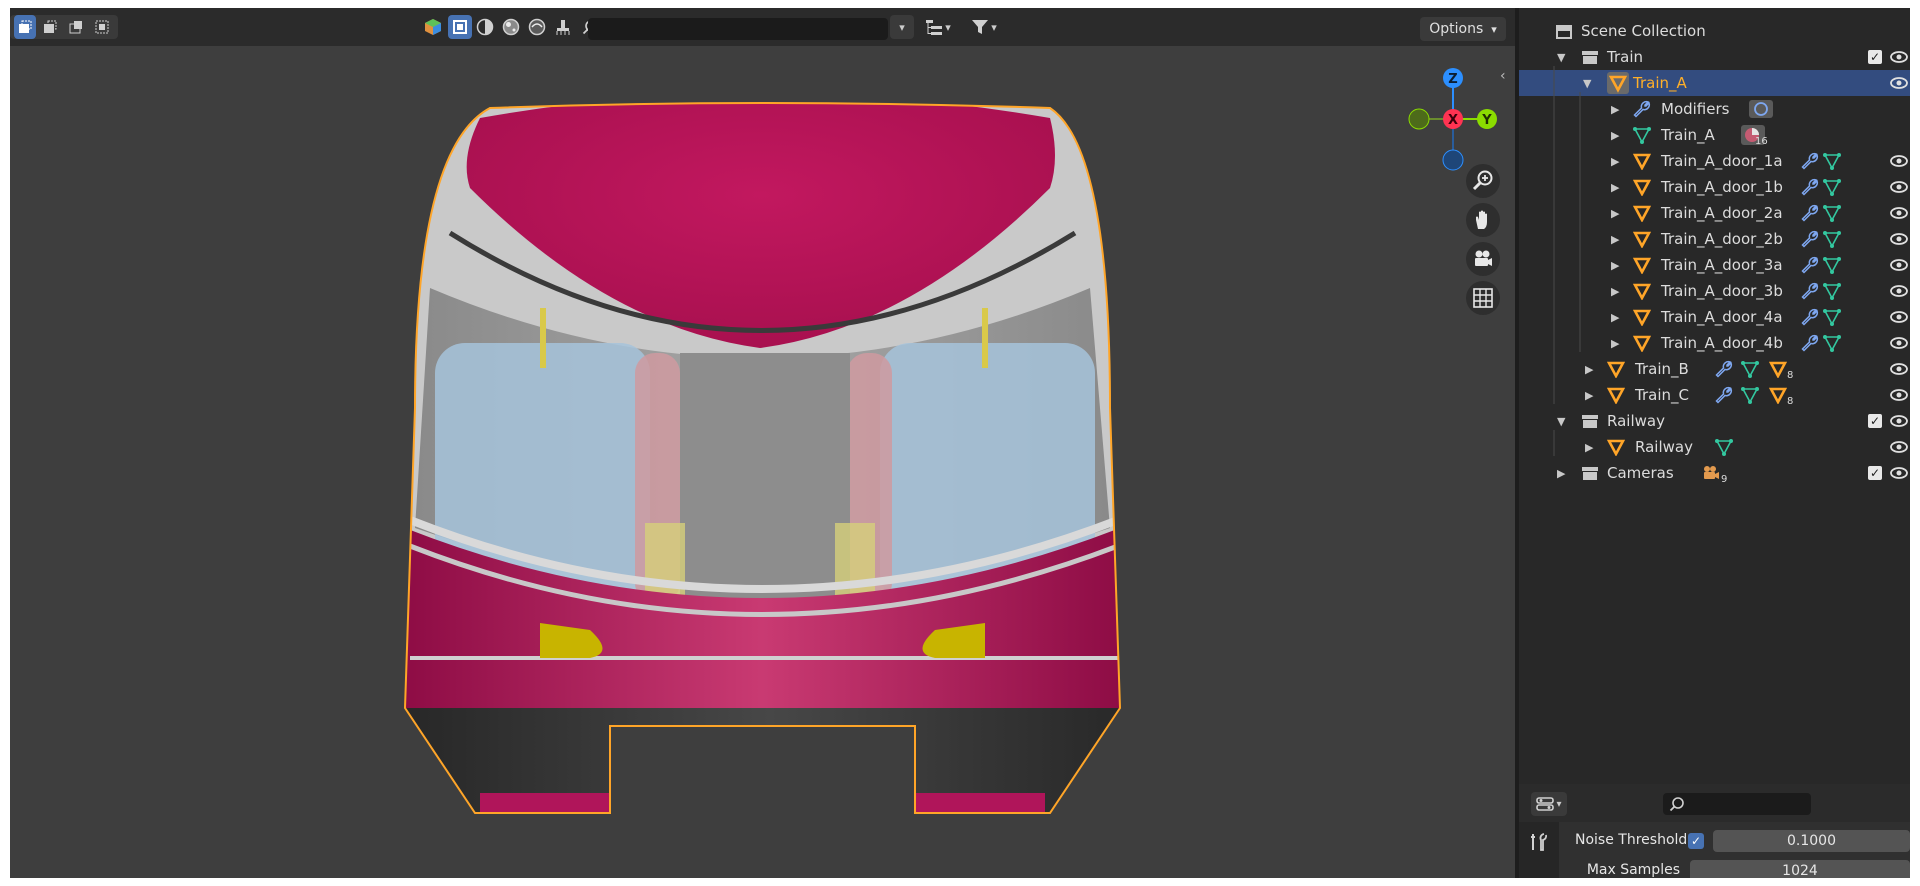 The width and height of the screenshot is (1920, 886). What do you see at coordinates (1503, 76) in the screenshot?
I see `sidebar-toggle-arrow: ‹` at bounding box center [1503, 76].